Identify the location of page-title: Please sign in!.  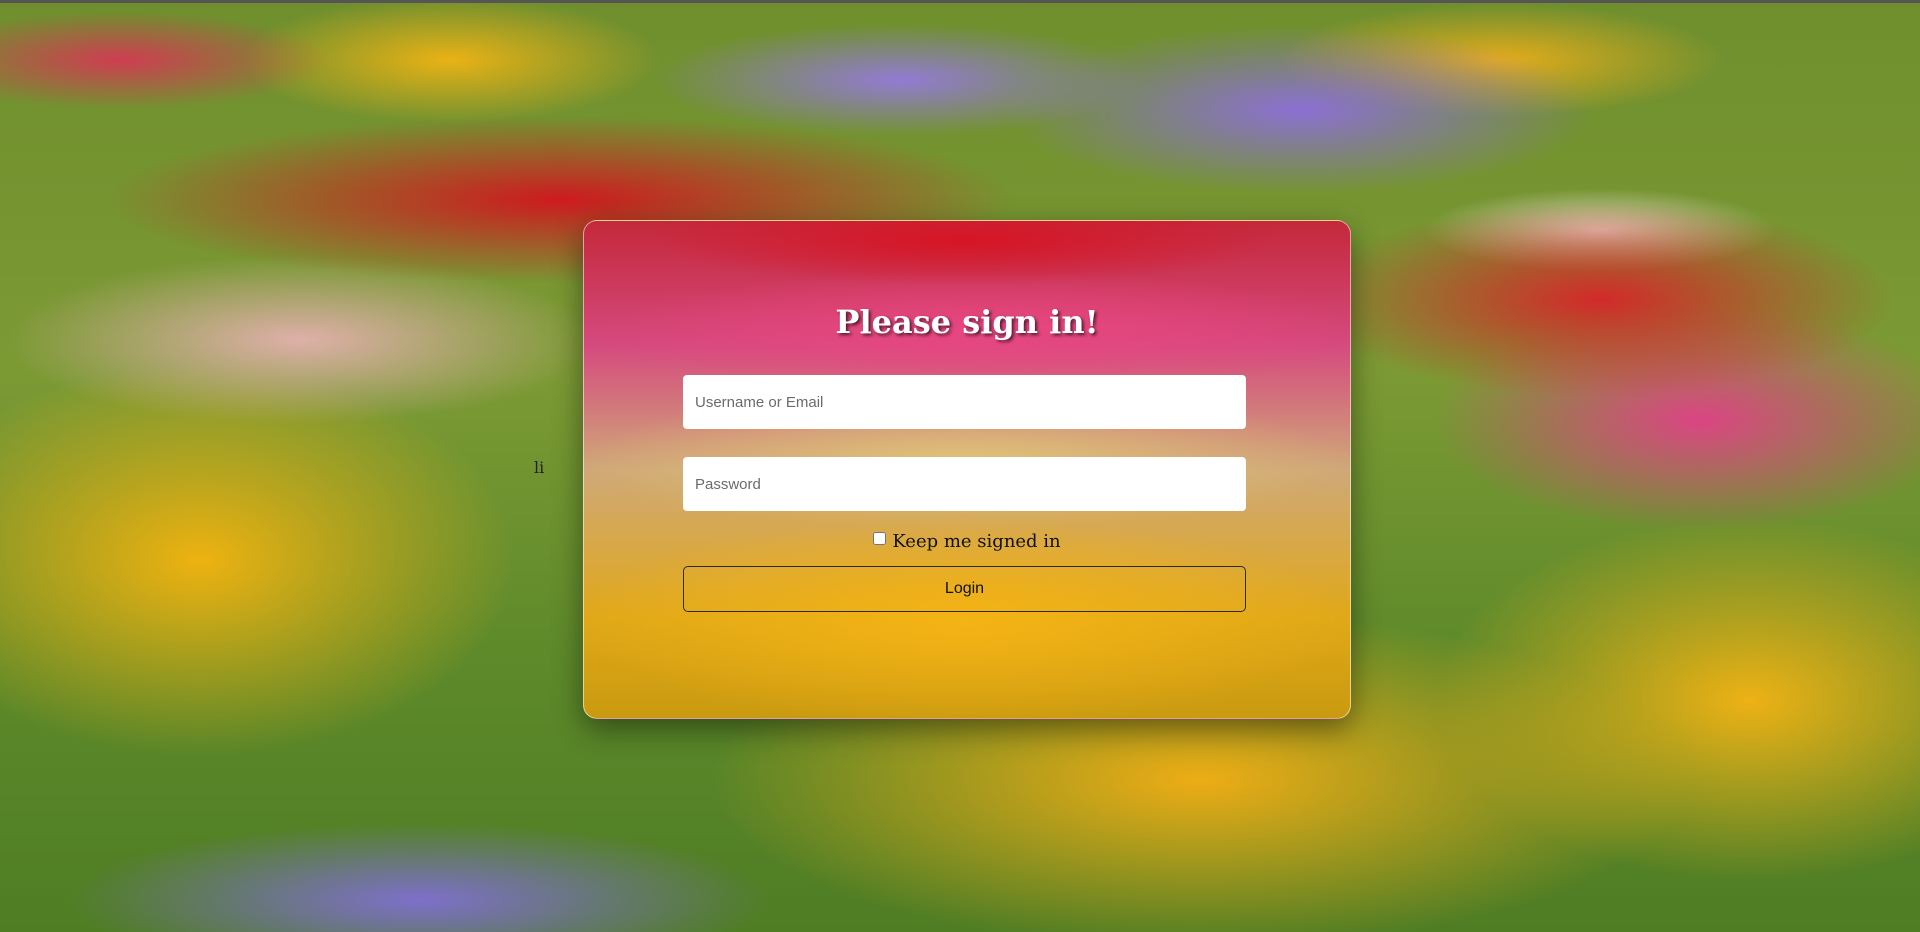
(967, 322).